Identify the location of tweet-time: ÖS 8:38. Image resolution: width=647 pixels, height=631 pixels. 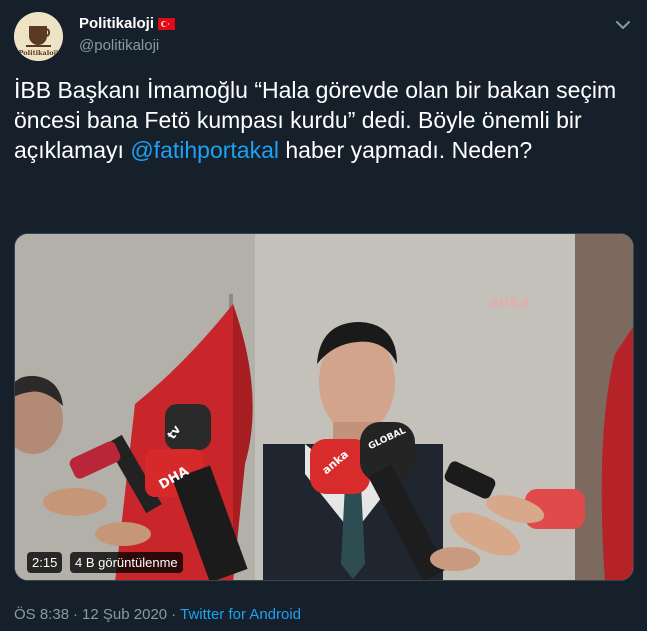
(41, 614).